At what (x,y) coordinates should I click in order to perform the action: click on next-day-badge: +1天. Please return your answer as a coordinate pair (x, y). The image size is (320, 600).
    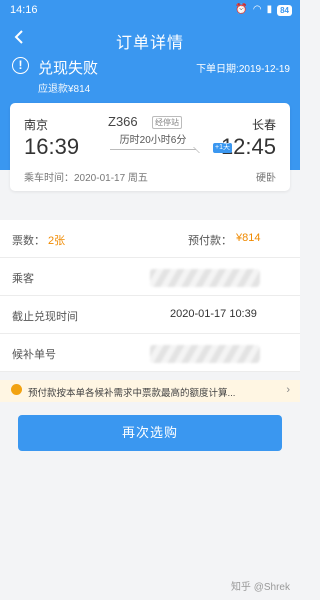
    Looking at the image, I should click on (222, 148).